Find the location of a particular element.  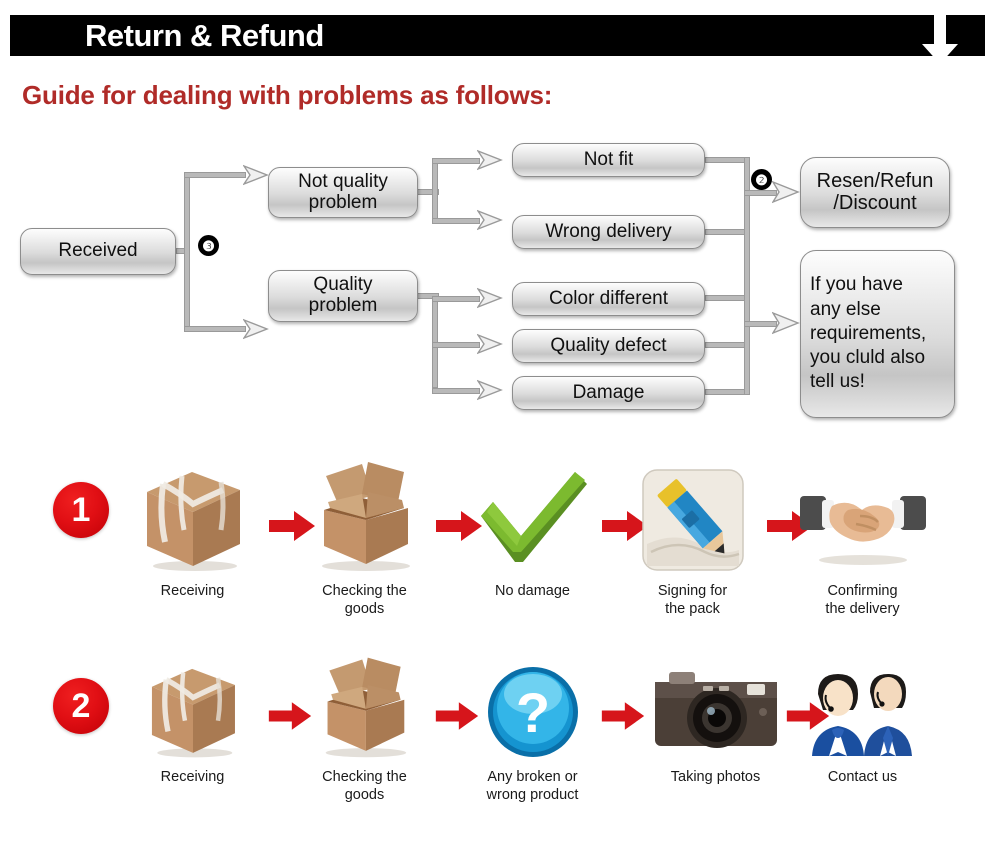

handshake-icon is located at coordinates (862, 515).